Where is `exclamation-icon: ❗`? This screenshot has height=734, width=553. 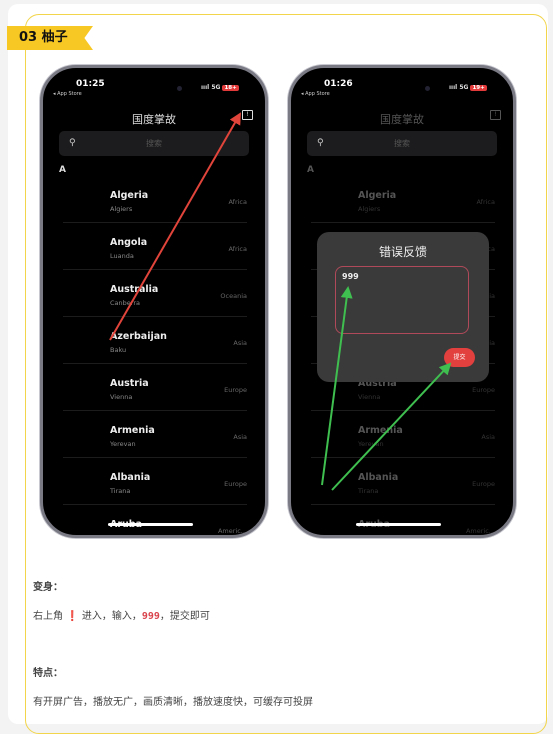 exclamation-icon: ❗ is located at coordinates (72, 616).